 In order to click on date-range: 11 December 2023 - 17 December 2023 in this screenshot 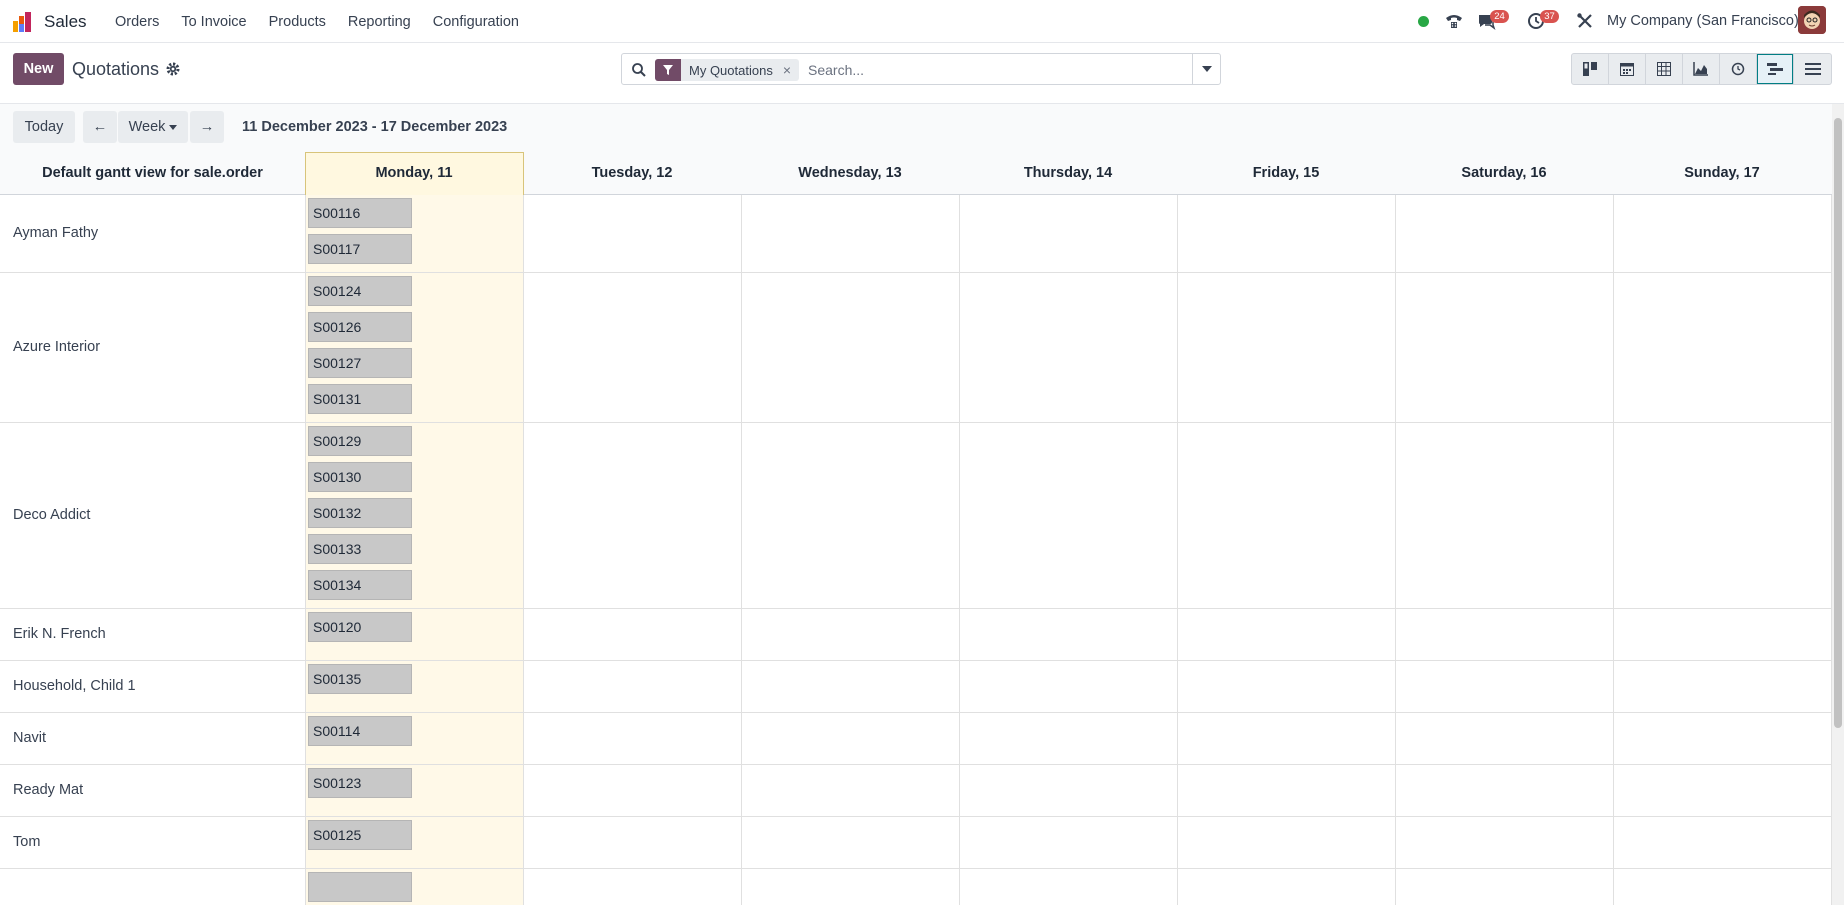, I will do `click(375, 127)`.